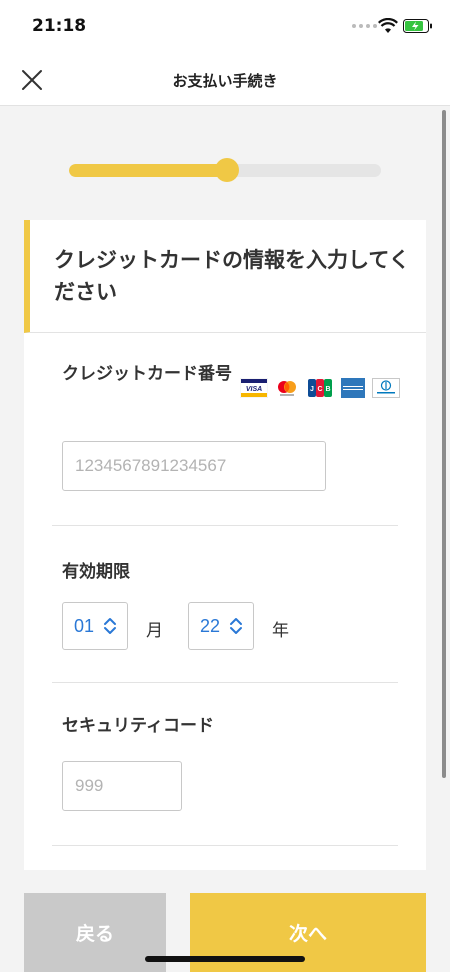 This screenshot has height=972, width=450. I want to click on expiry-label: 有効期限, so click(96, 572).